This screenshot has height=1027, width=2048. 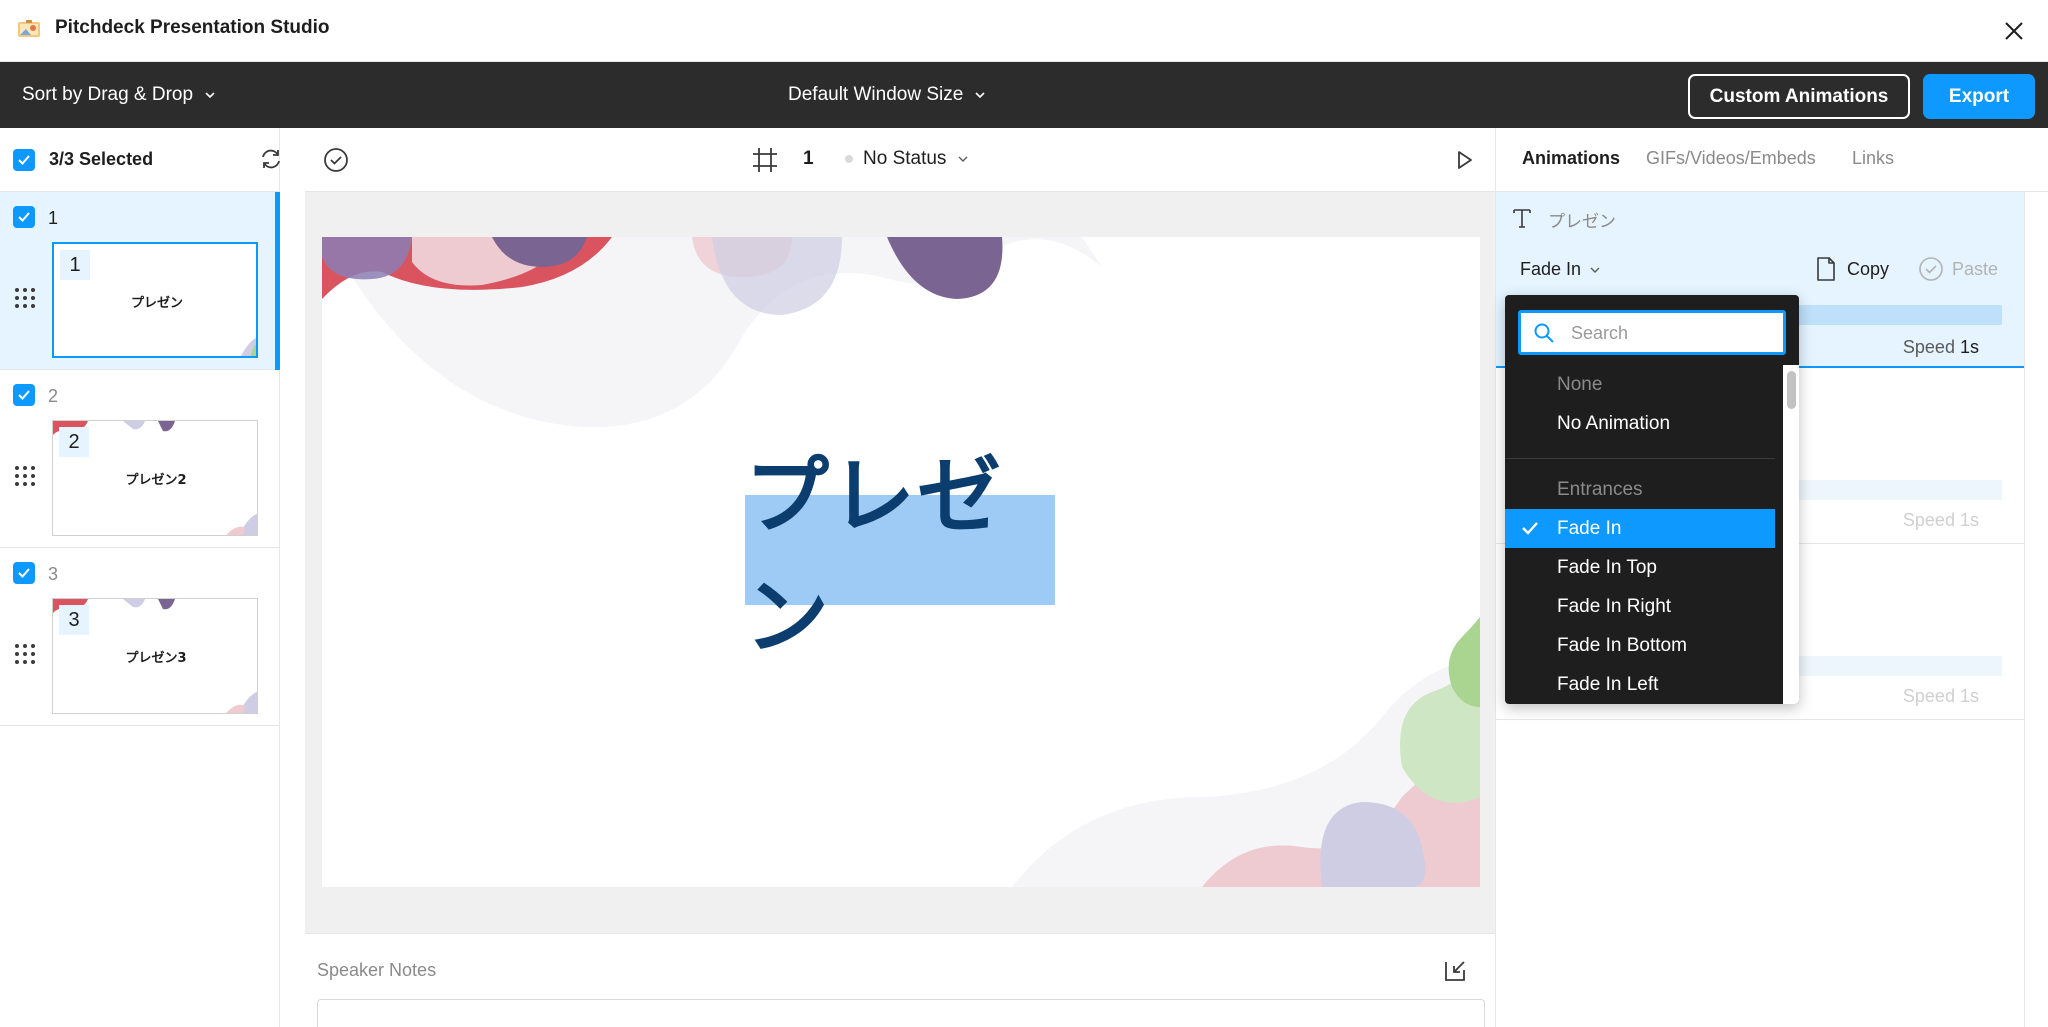 I want to click on export-button: Export, so click(x=1979, y=96).